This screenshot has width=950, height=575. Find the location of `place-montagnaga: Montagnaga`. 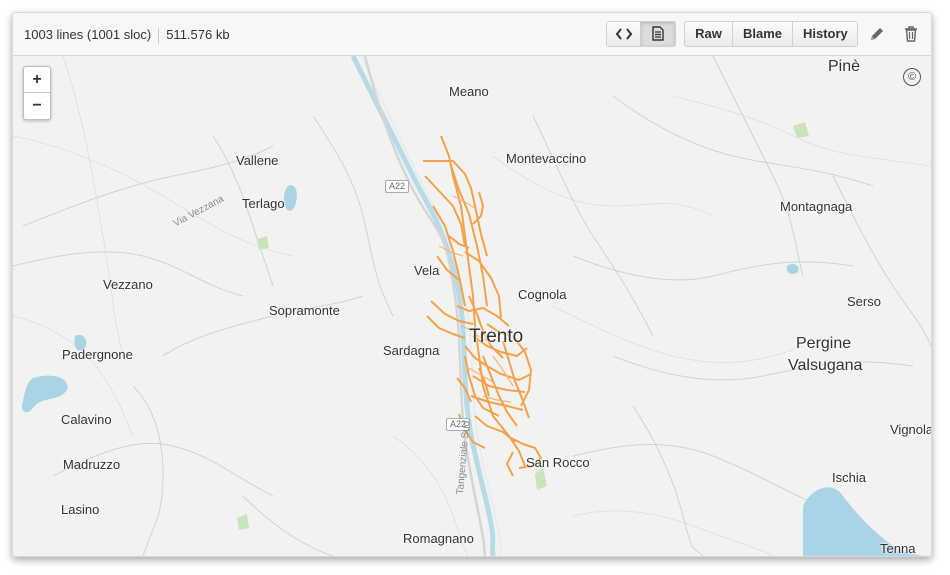

place-montagnaga: Montagnaga is located at coordinates (816, 206).